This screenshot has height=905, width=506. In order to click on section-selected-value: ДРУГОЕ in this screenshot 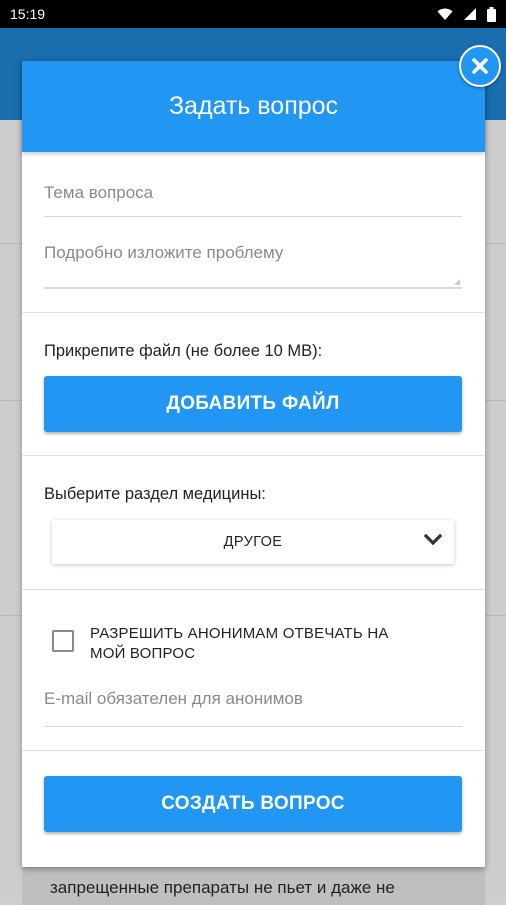, I will do `click(253, 542)`.